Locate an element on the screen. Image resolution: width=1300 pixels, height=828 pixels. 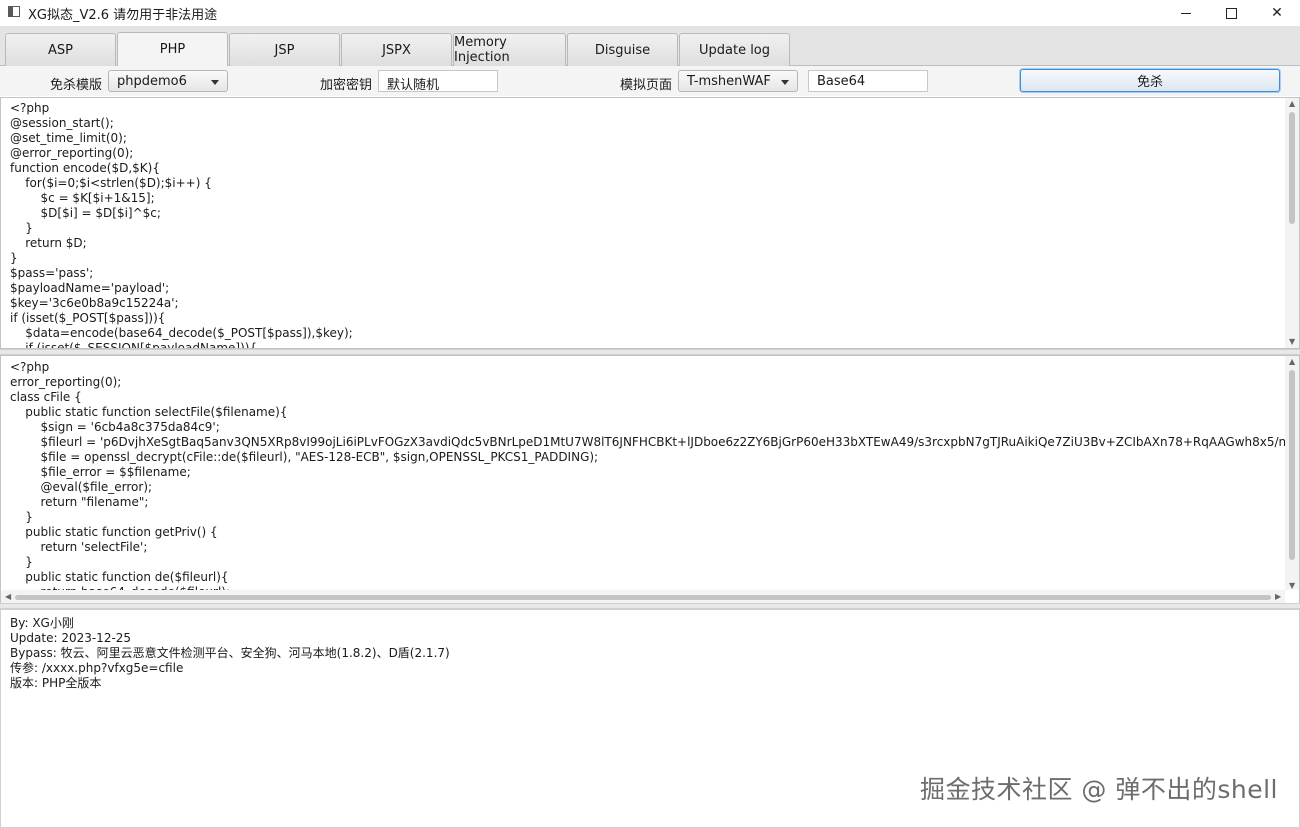
app-icon is located at coordinates (14, 11).